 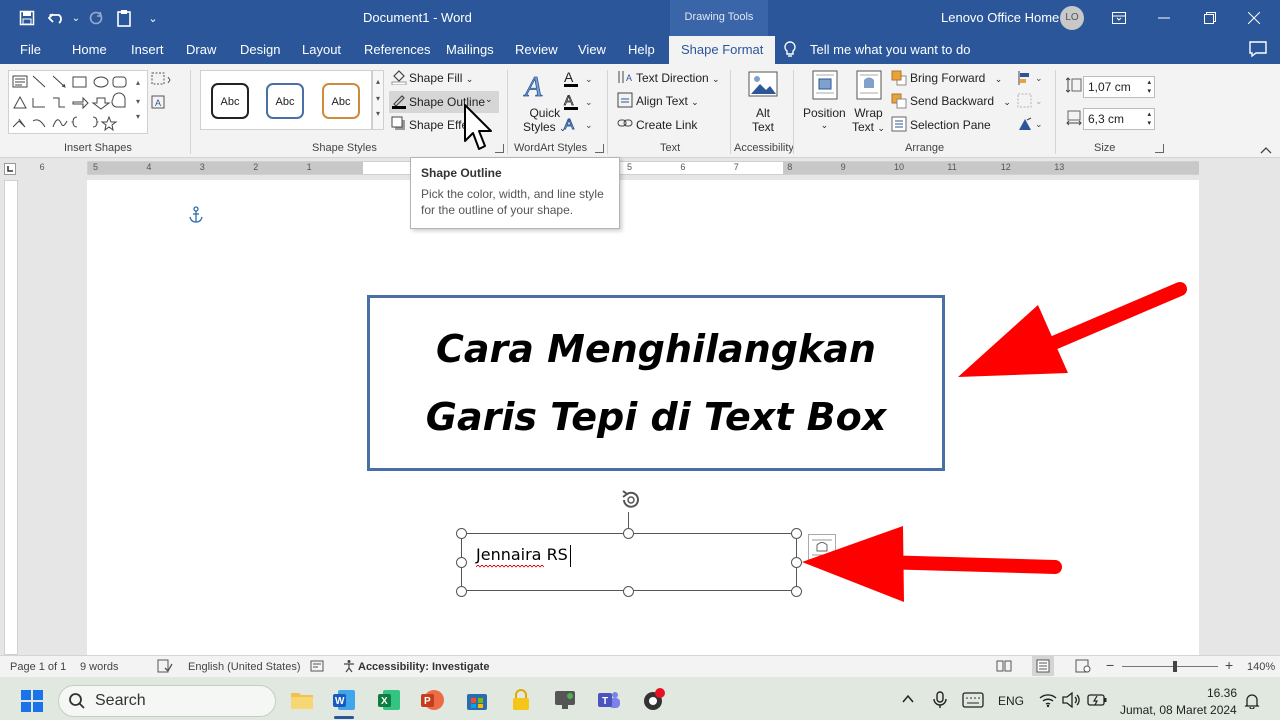 I want to click on height-spinner: ▴ ▾, so click(x=1149, y=87).